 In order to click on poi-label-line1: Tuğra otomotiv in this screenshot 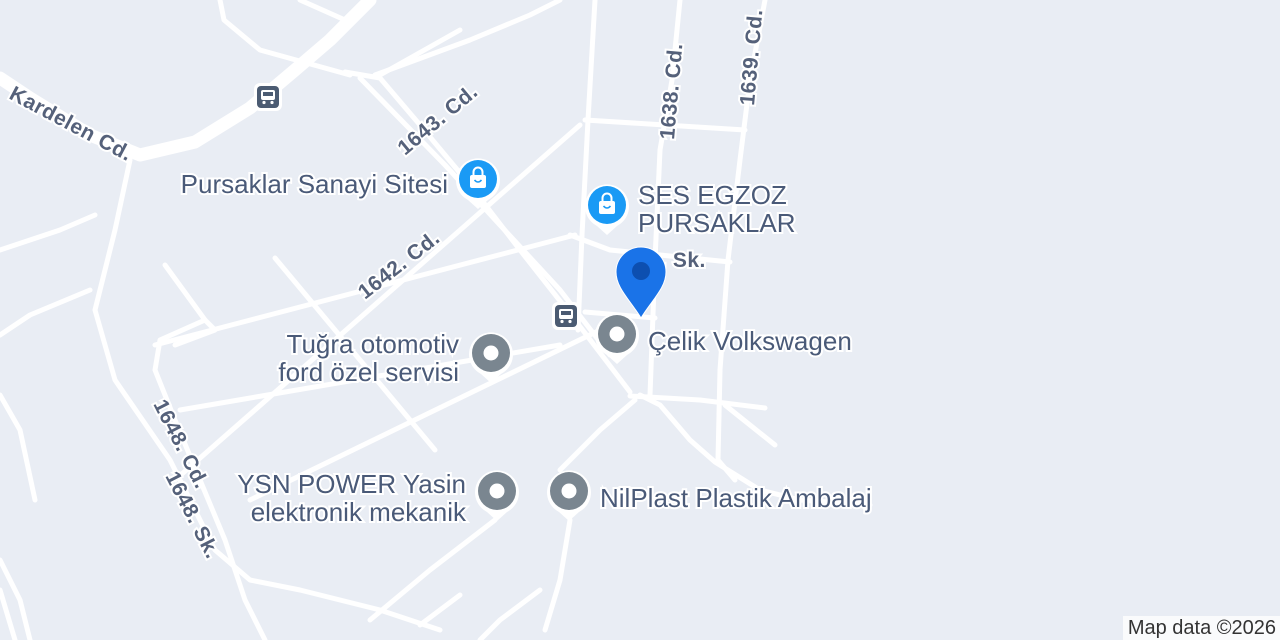, I will do `click(373, 344)`.